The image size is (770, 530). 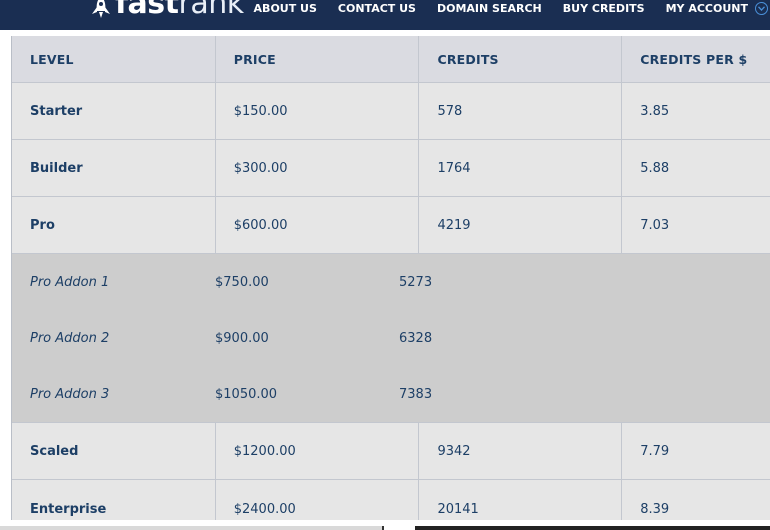 What do you see at coordinates (114, 59) in the screenshot?
I see `column-header-level: LEVEL` at bounding box center [114, 59].